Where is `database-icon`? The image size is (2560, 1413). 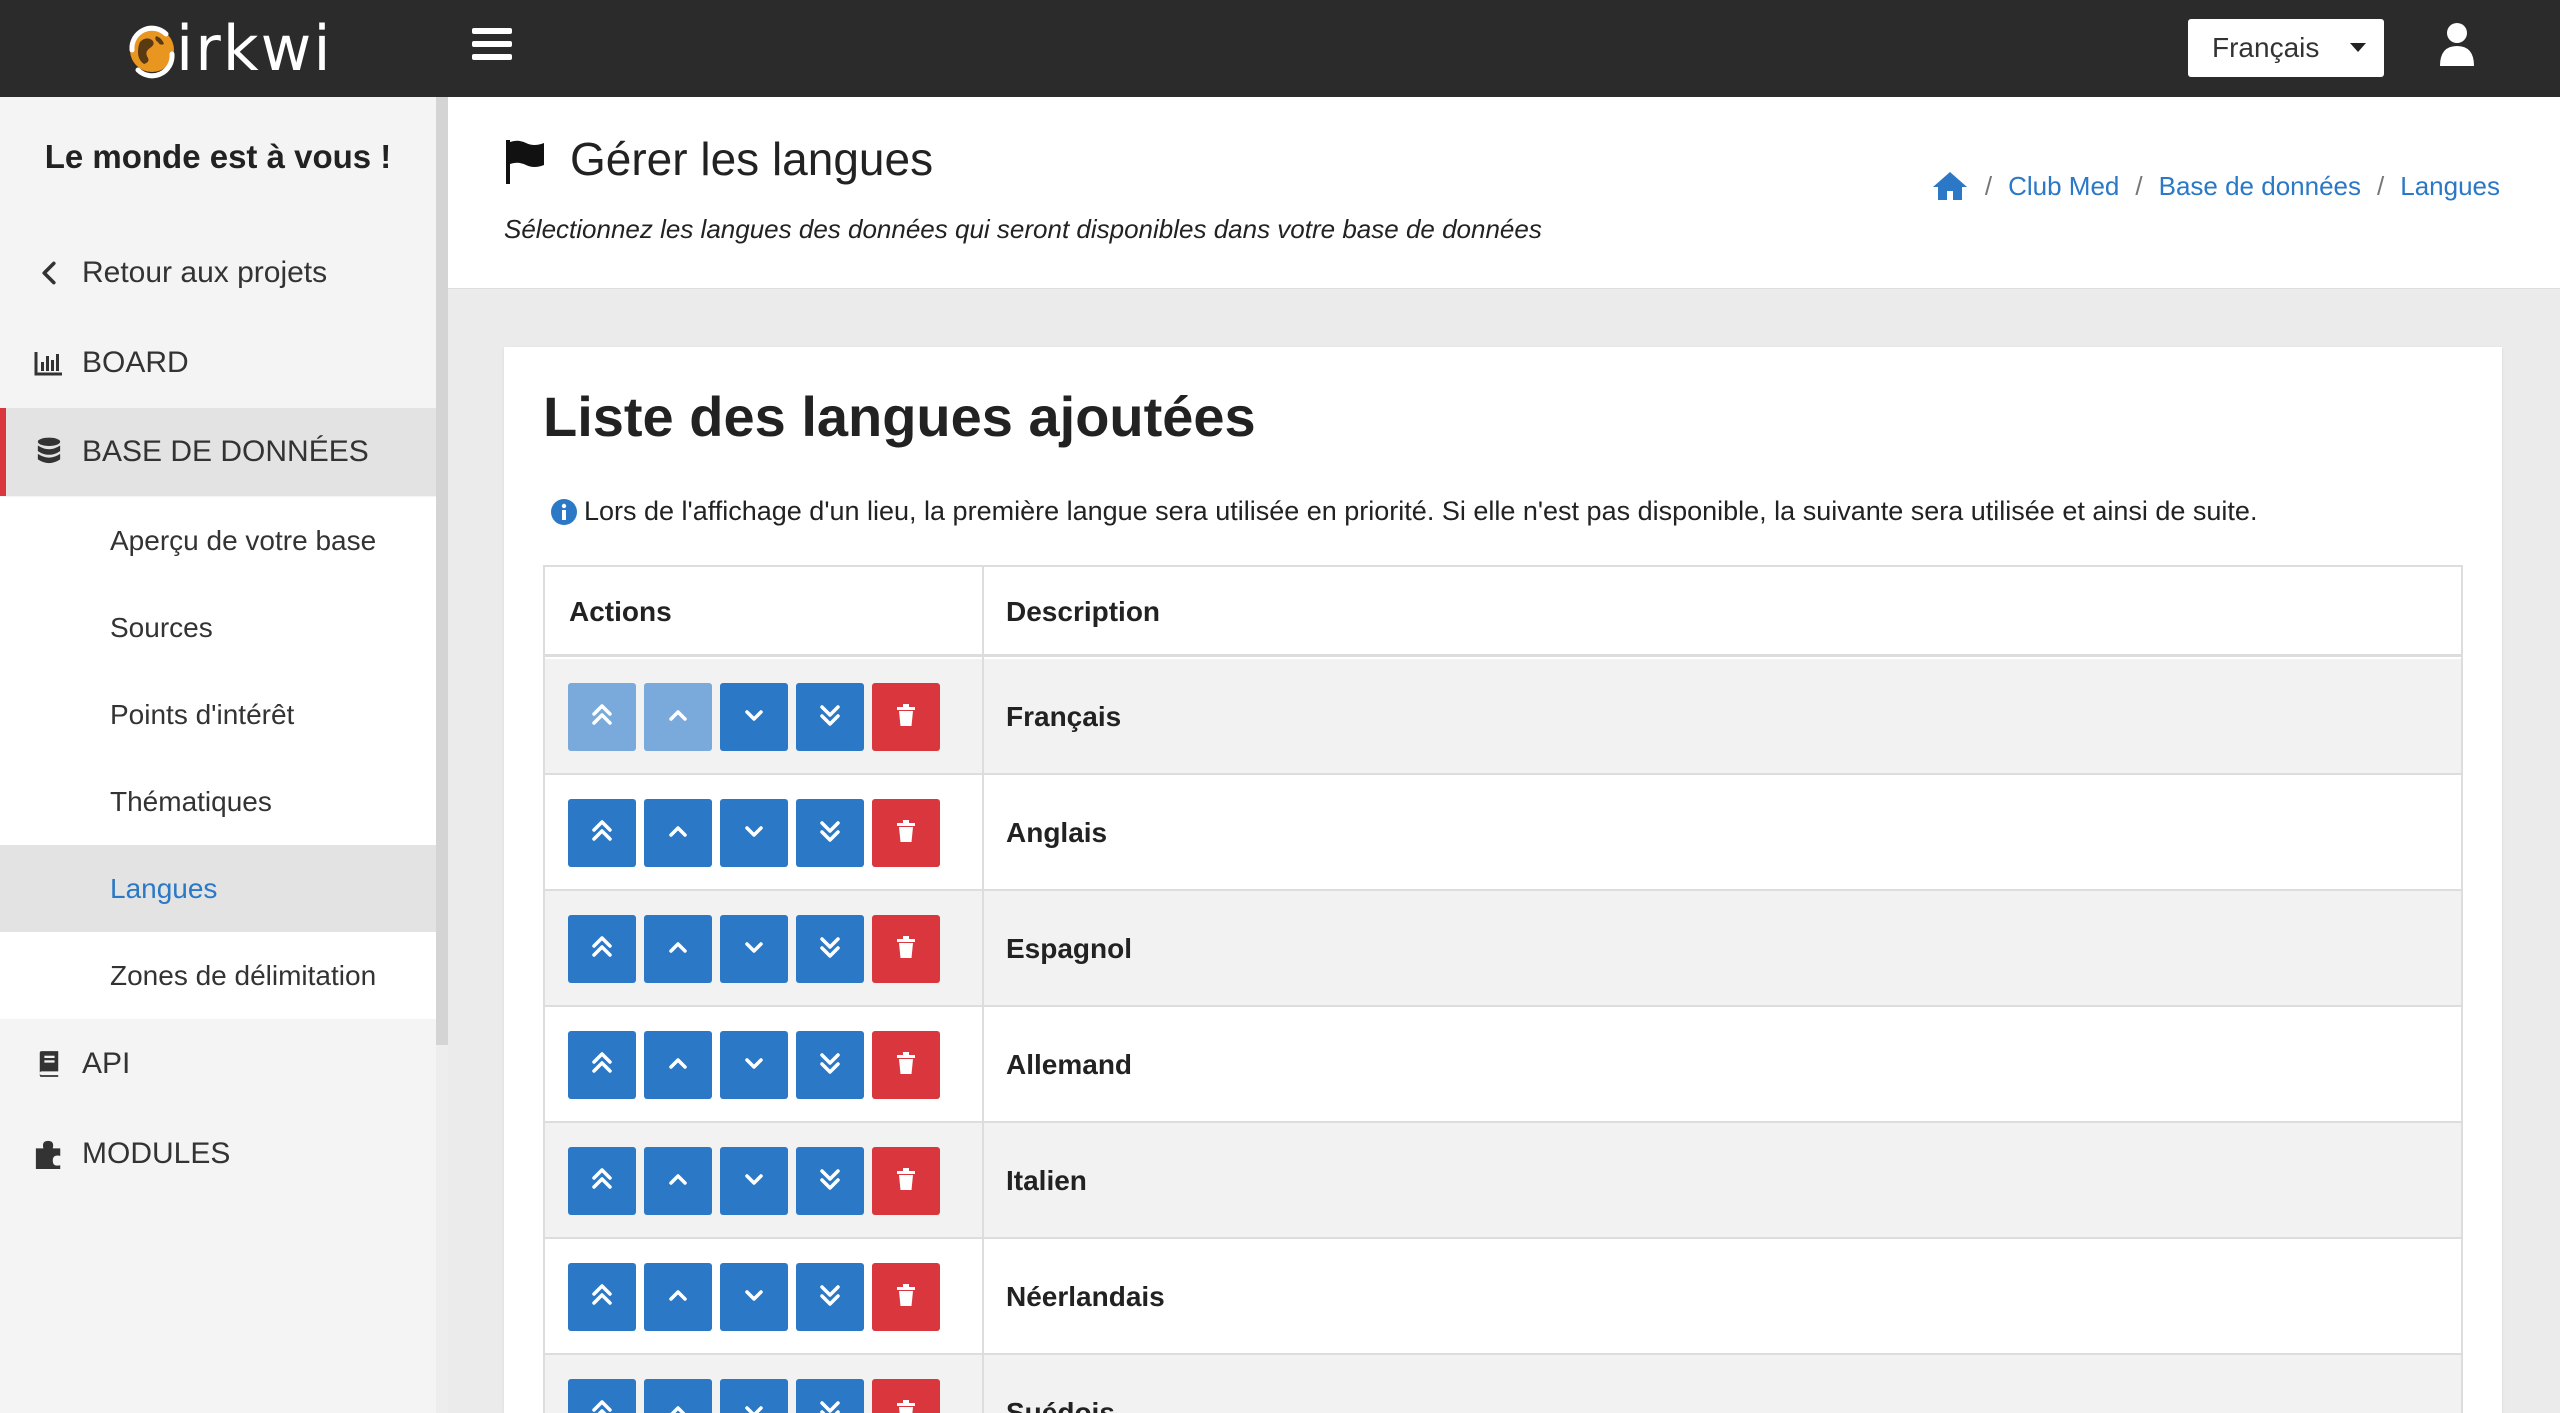 database-icon is located at coordinates (49, 452).